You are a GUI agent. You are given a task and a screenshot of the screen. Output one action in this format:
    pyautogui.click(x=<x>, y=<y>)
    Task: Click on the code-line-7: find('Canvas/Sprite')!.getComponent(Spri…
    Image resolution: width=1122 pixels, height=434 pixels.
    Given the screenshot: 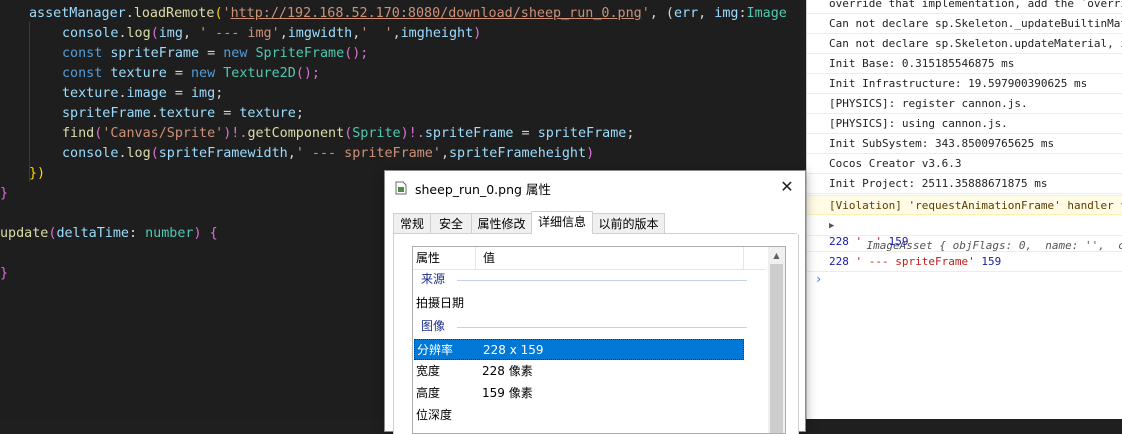 What is the action you would take?
    pyautogui.click(x=348, y=133)
    